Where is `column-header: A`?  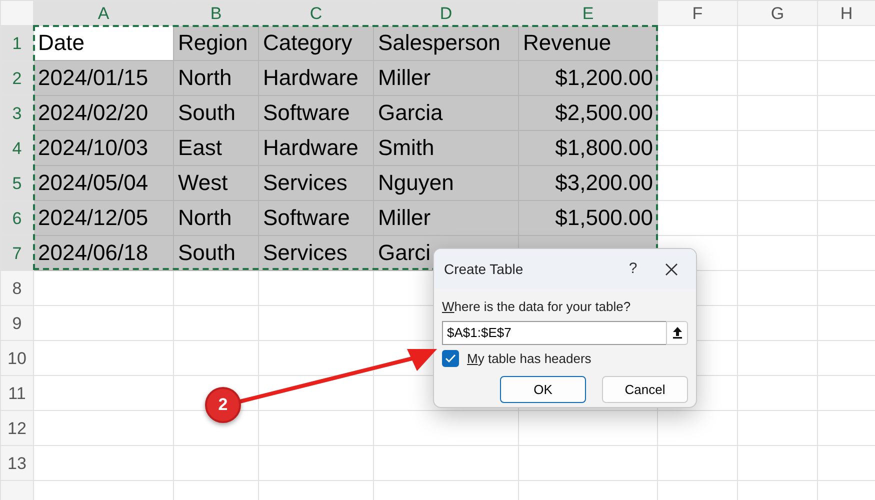 column-header: A is located at coordinates (104, 13).